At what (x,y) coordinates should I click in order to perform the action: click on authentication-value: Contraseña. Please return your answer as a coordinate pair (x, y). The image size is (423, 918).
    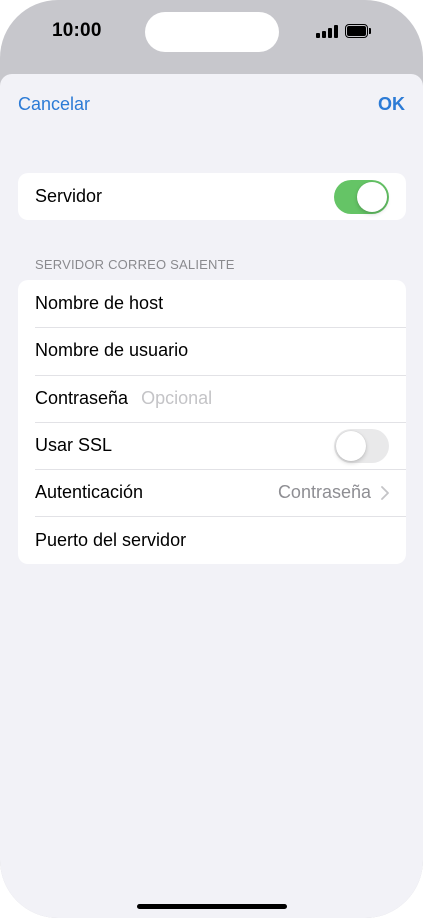
    Looking at the image, I should click on (324, 492).